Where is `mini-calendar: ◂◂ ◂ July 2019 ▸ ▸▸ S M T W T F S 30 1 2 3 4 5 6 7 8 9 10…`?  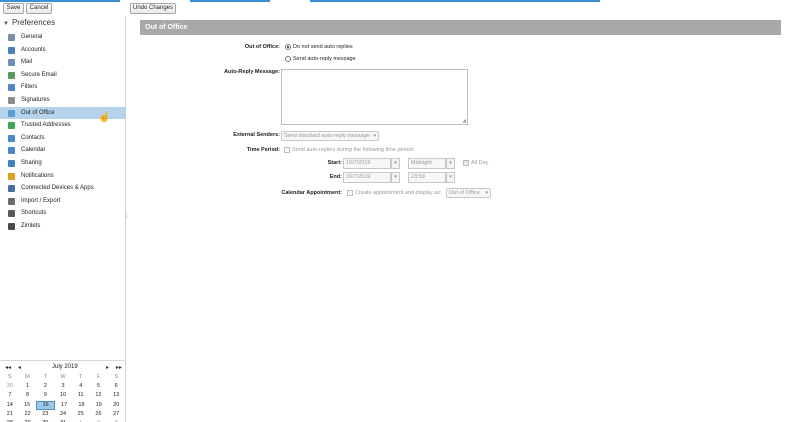 mini-calendar: ◂◂ ◂ July 2019 ▸ ▸▸ S M T W T F S 30 1 2 3 4 5 6 7 8 9 10… is located at coordinates (63, 391).